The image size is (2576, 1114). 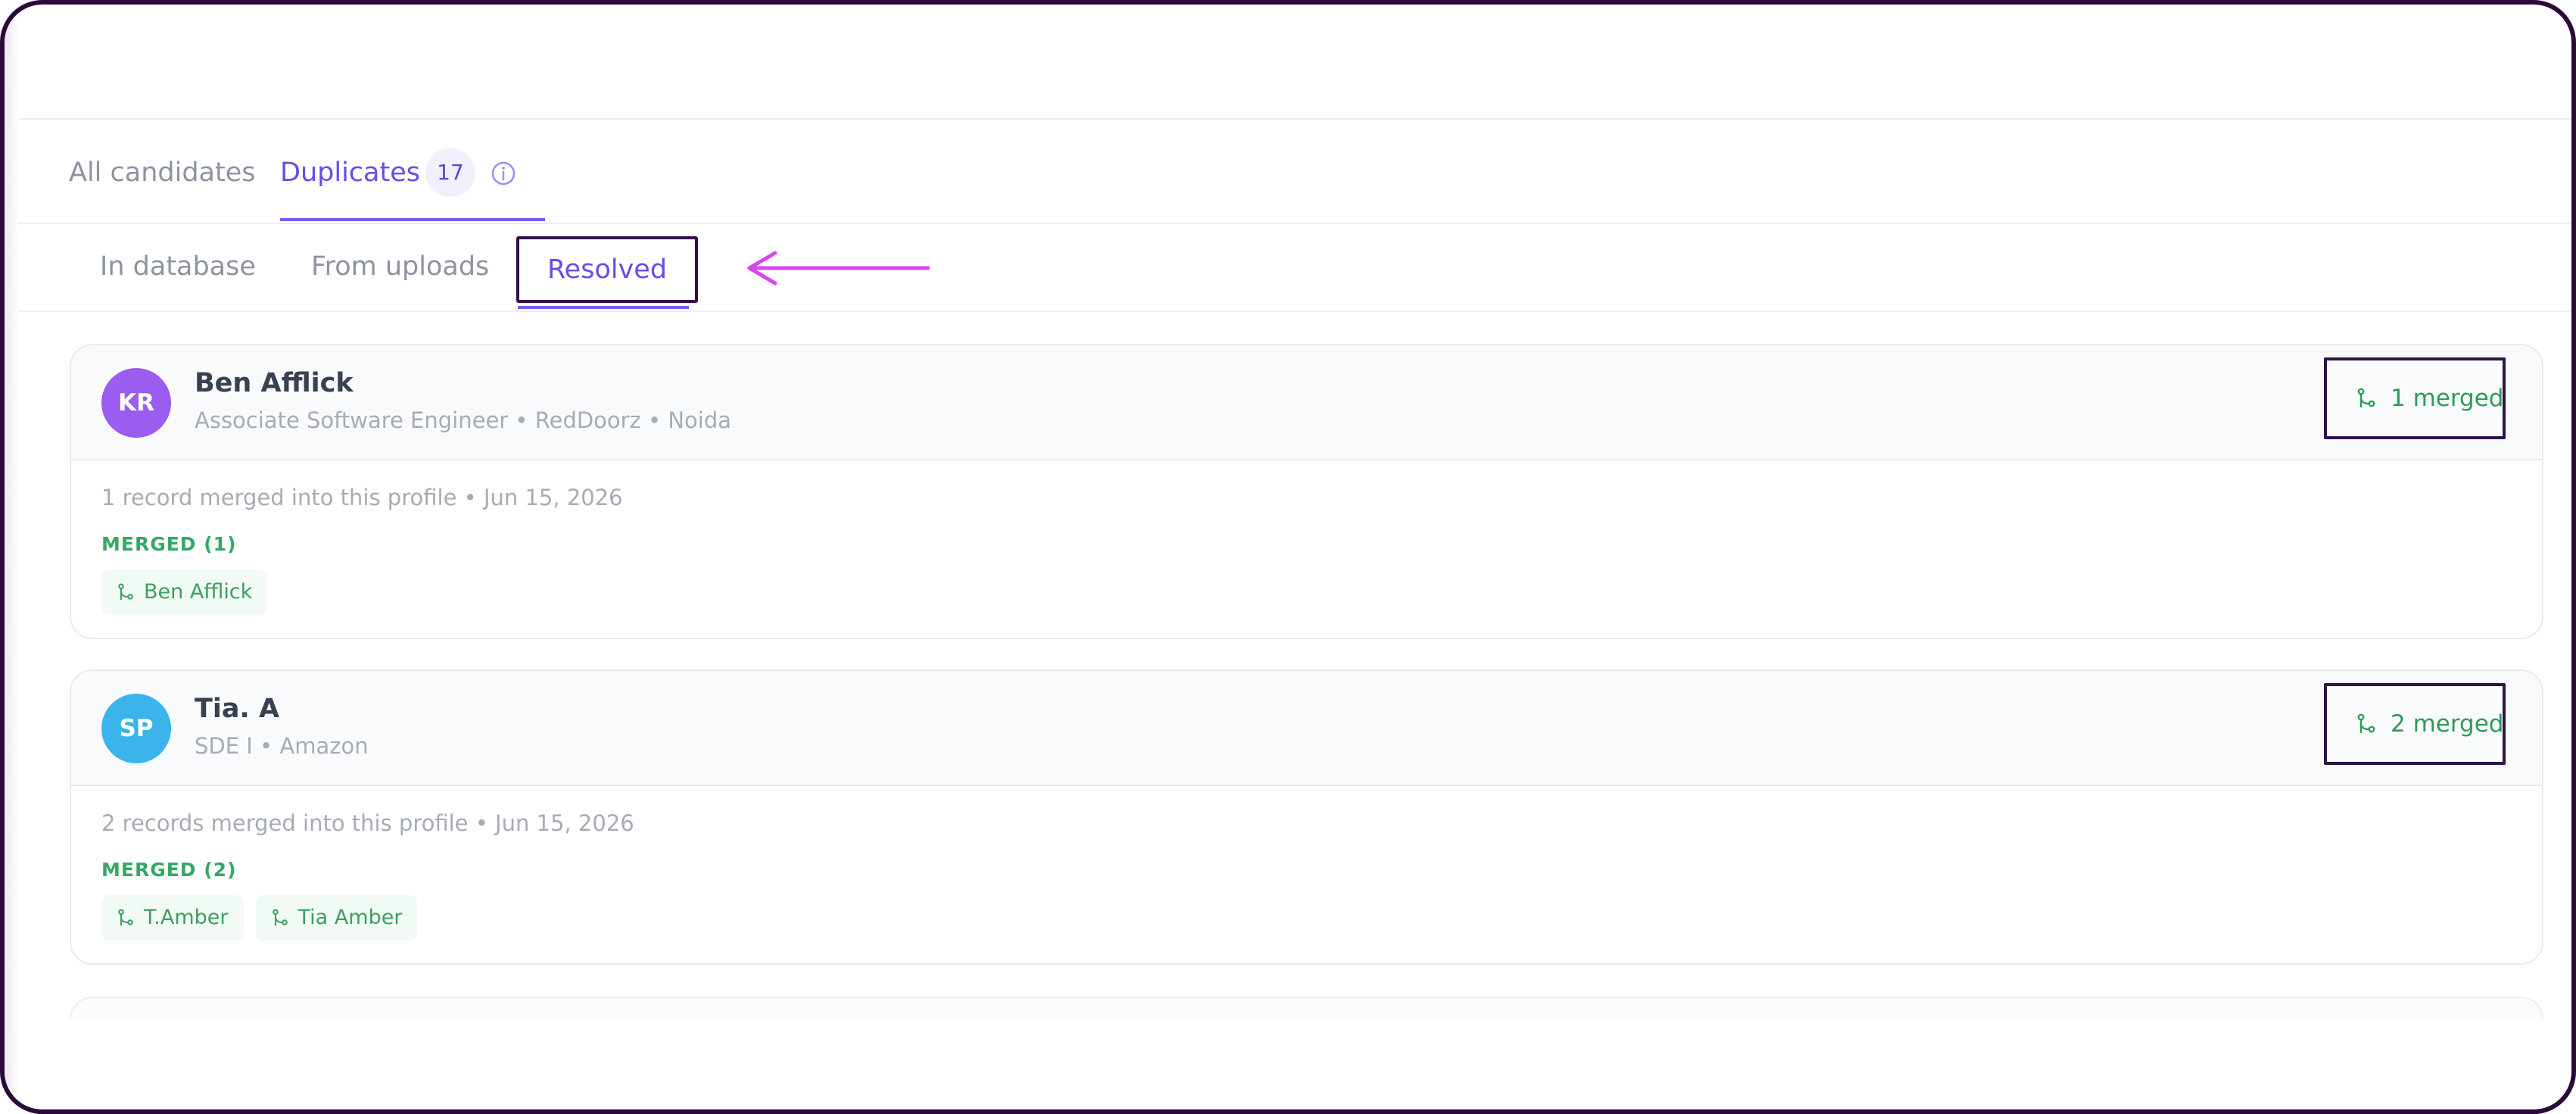 I want to click on merged-records-list: T.Amber Tia Amber, so click(x=259, y=918).